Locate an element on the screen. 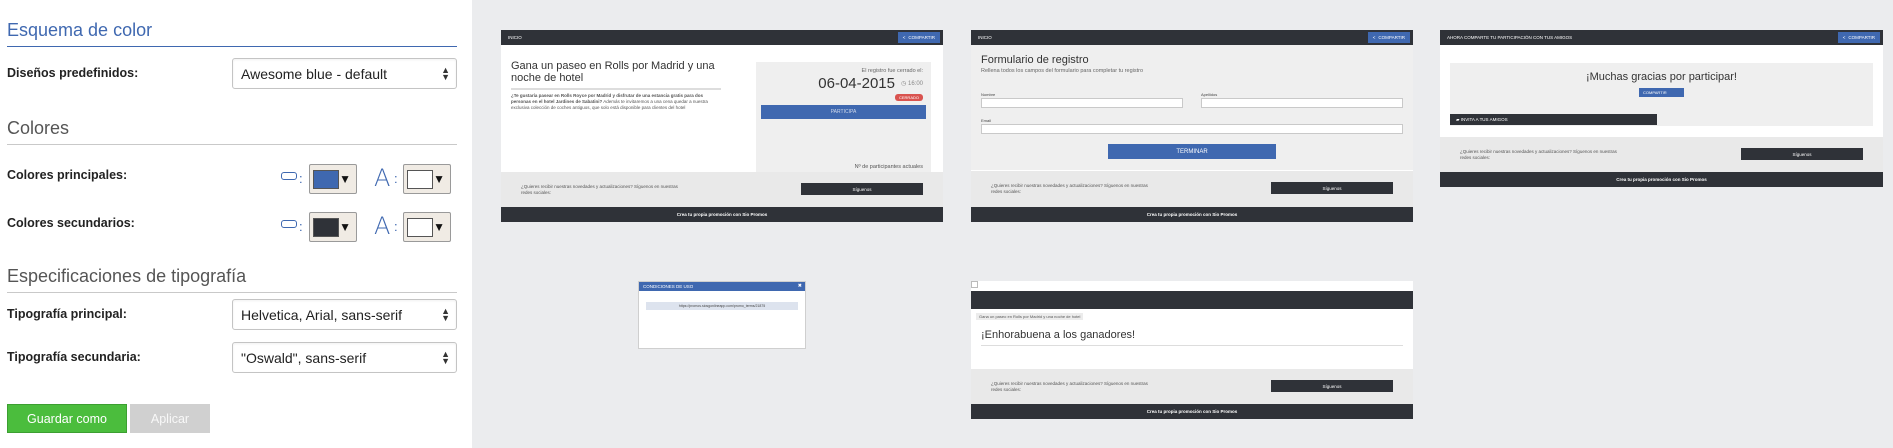  typography-heading: Especificaciones de tipografía is located at coordinates (232, 279).